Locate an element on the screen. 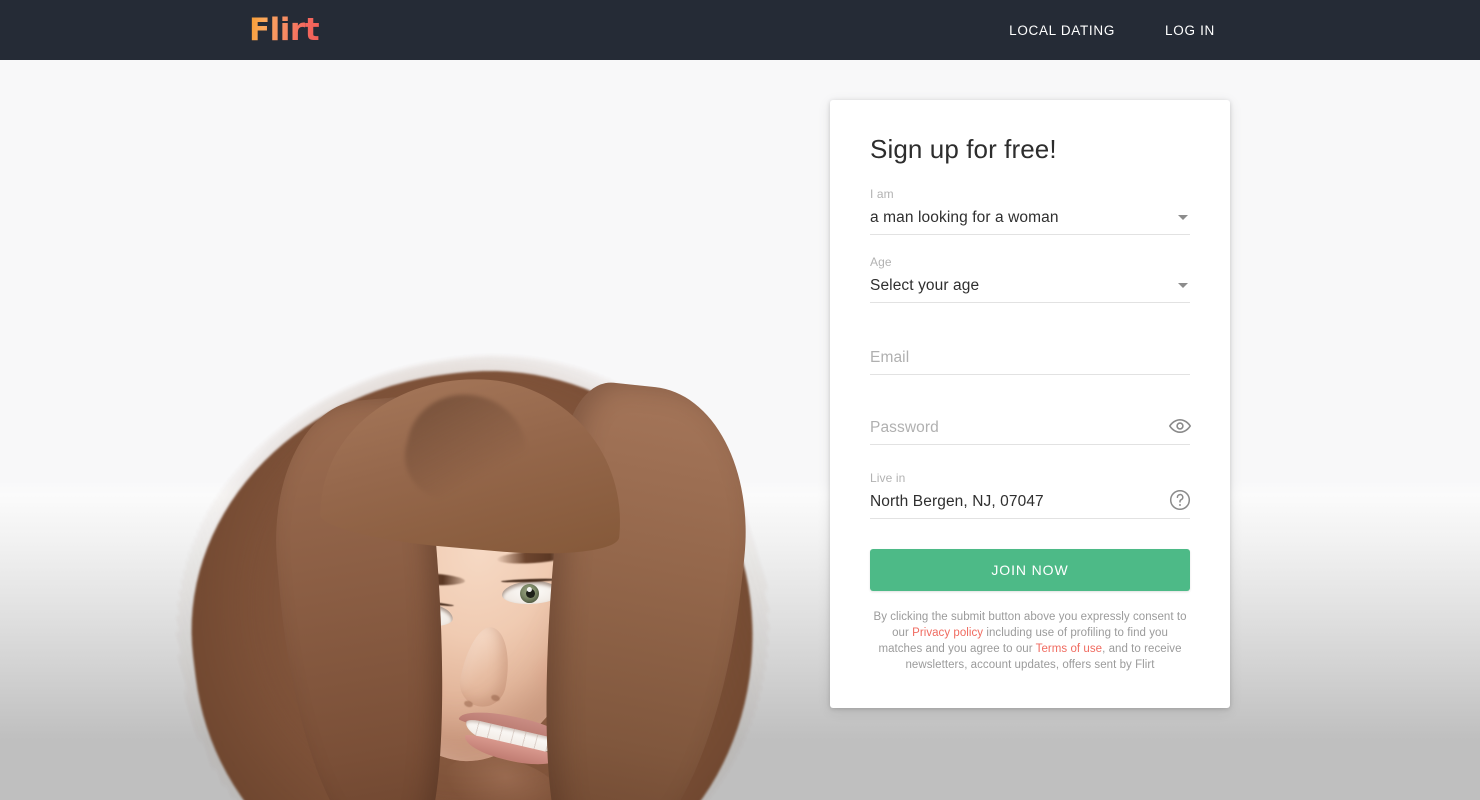  age-select-field: Age Select your age is located at coordinates (1030, 279).